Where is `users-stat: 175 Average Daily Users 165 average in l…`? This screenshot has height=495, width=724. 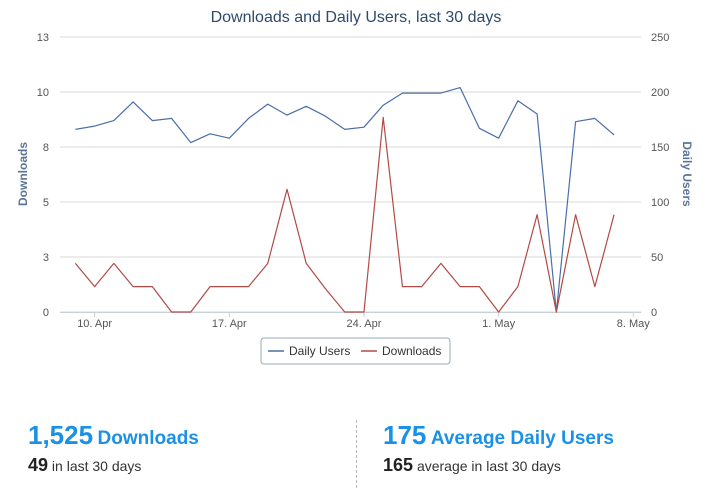 users-stat: 175 Average Daily Users 165 average in l… is located at coordinates (498, 448).